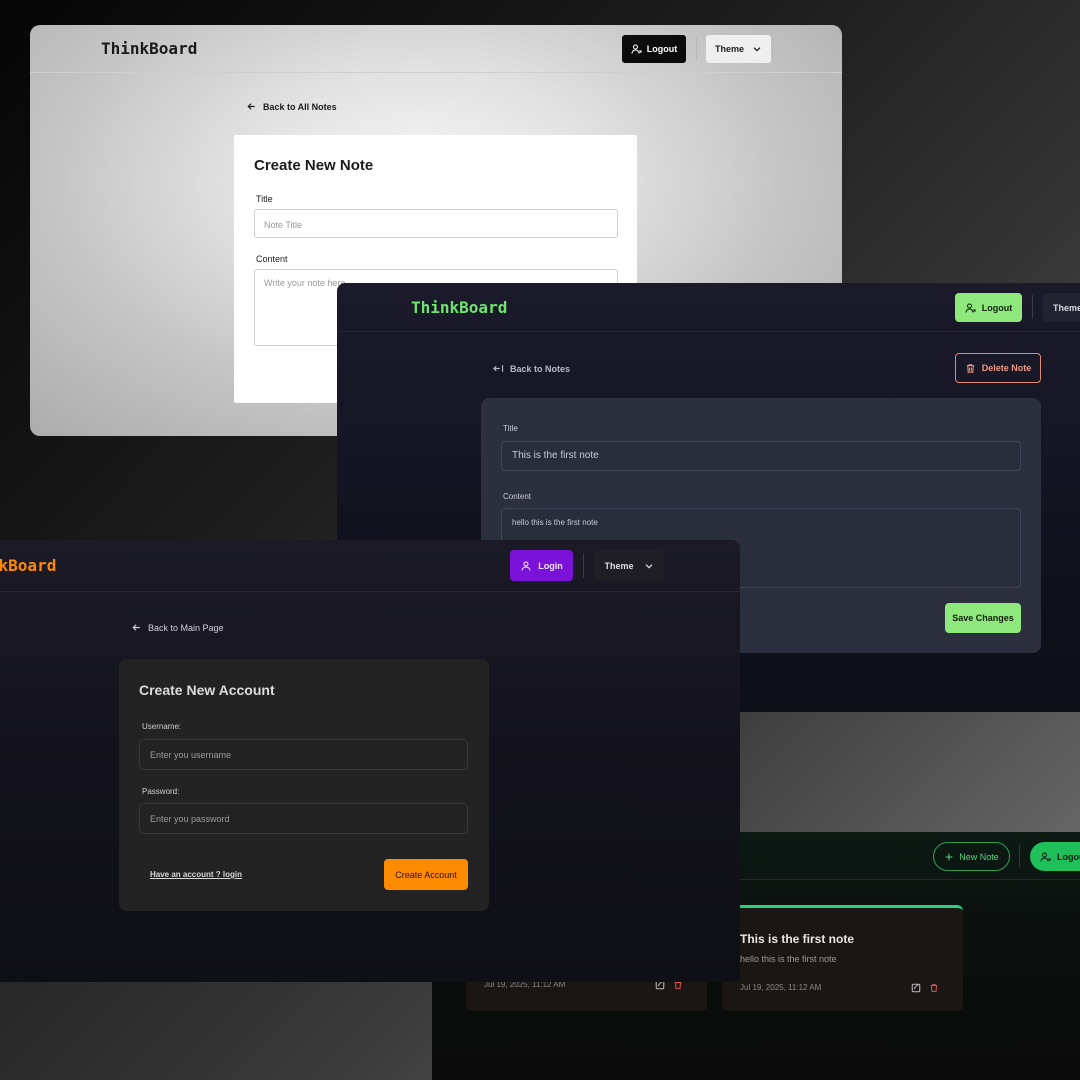 This screenshot has width=1080, height=1080. Describe the element at coordinates (983, 618) in the screenshot. I see `save-changes-button: Save Changes` at that location.